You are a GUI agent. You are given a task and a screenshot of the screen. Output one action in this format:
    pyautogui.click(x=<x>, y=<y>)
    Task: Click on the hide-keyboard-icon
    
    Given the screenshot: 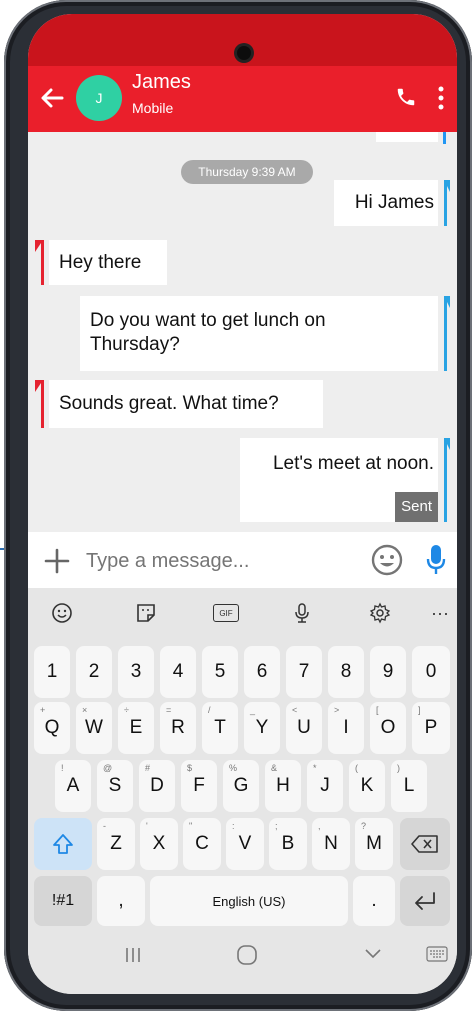 What is the action you would take?
    pyautogui.click(x=373, y=954)
    